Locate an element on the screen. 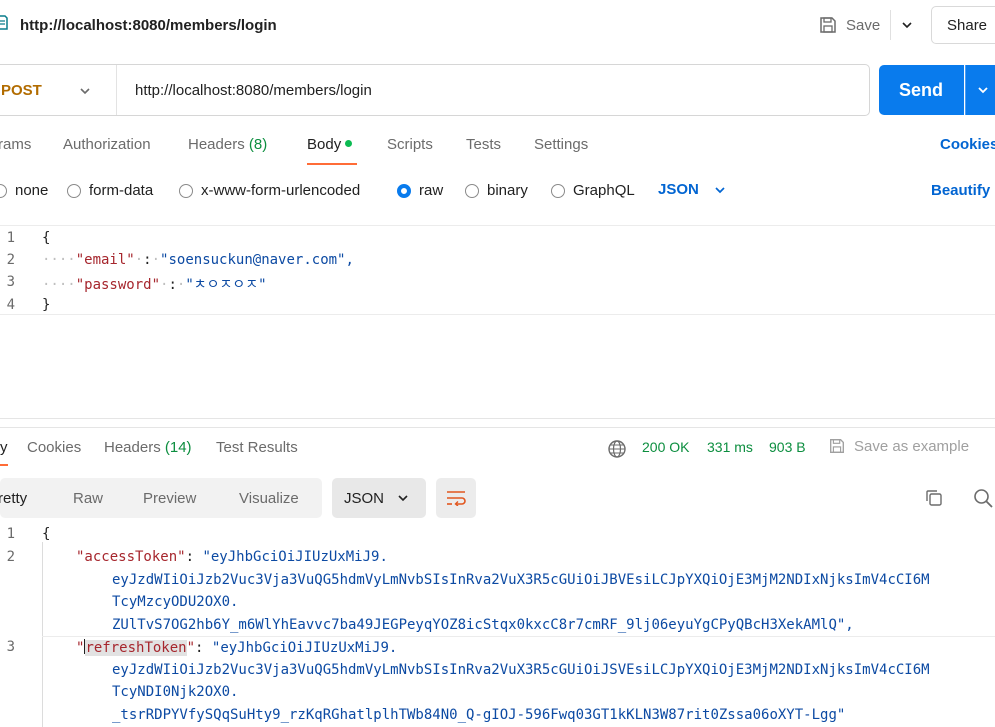 This screenshot has width=995, height=727. radio-form-data: form-data is located at coordinates (110, 190).